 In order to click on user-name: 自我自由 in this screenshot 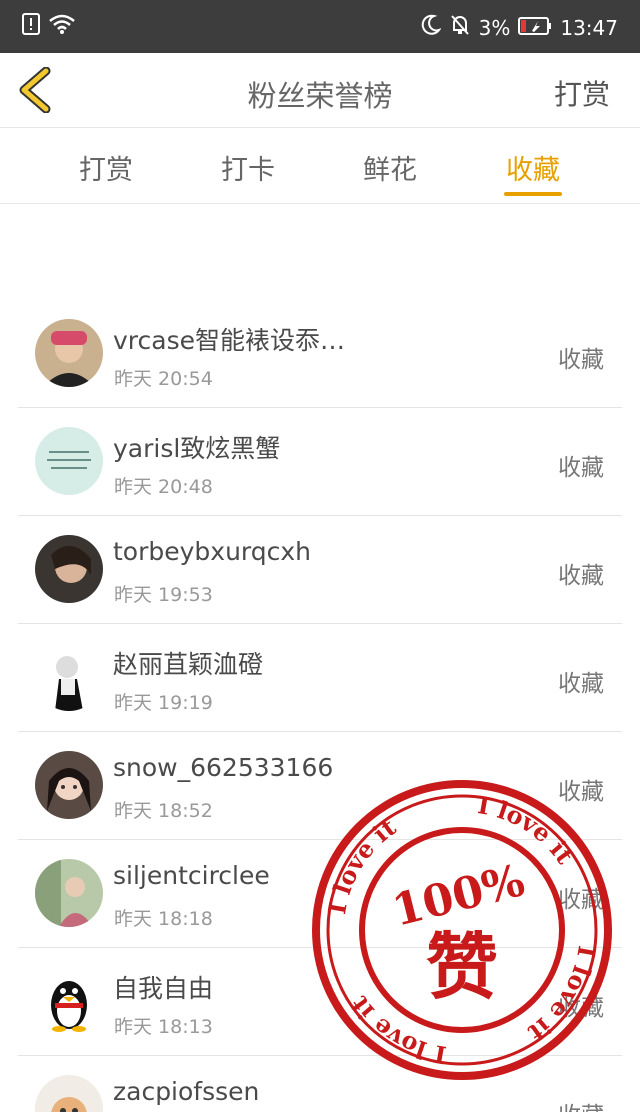, I will do `click(163, 988)`.